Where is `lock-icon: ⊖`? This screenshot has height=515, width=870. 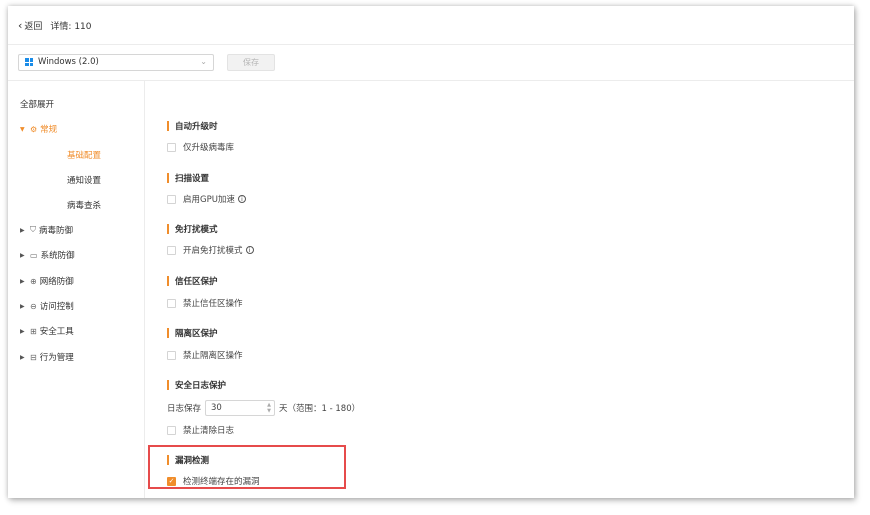
lock-icon: ⊖ is located at coordinates (33, 306).